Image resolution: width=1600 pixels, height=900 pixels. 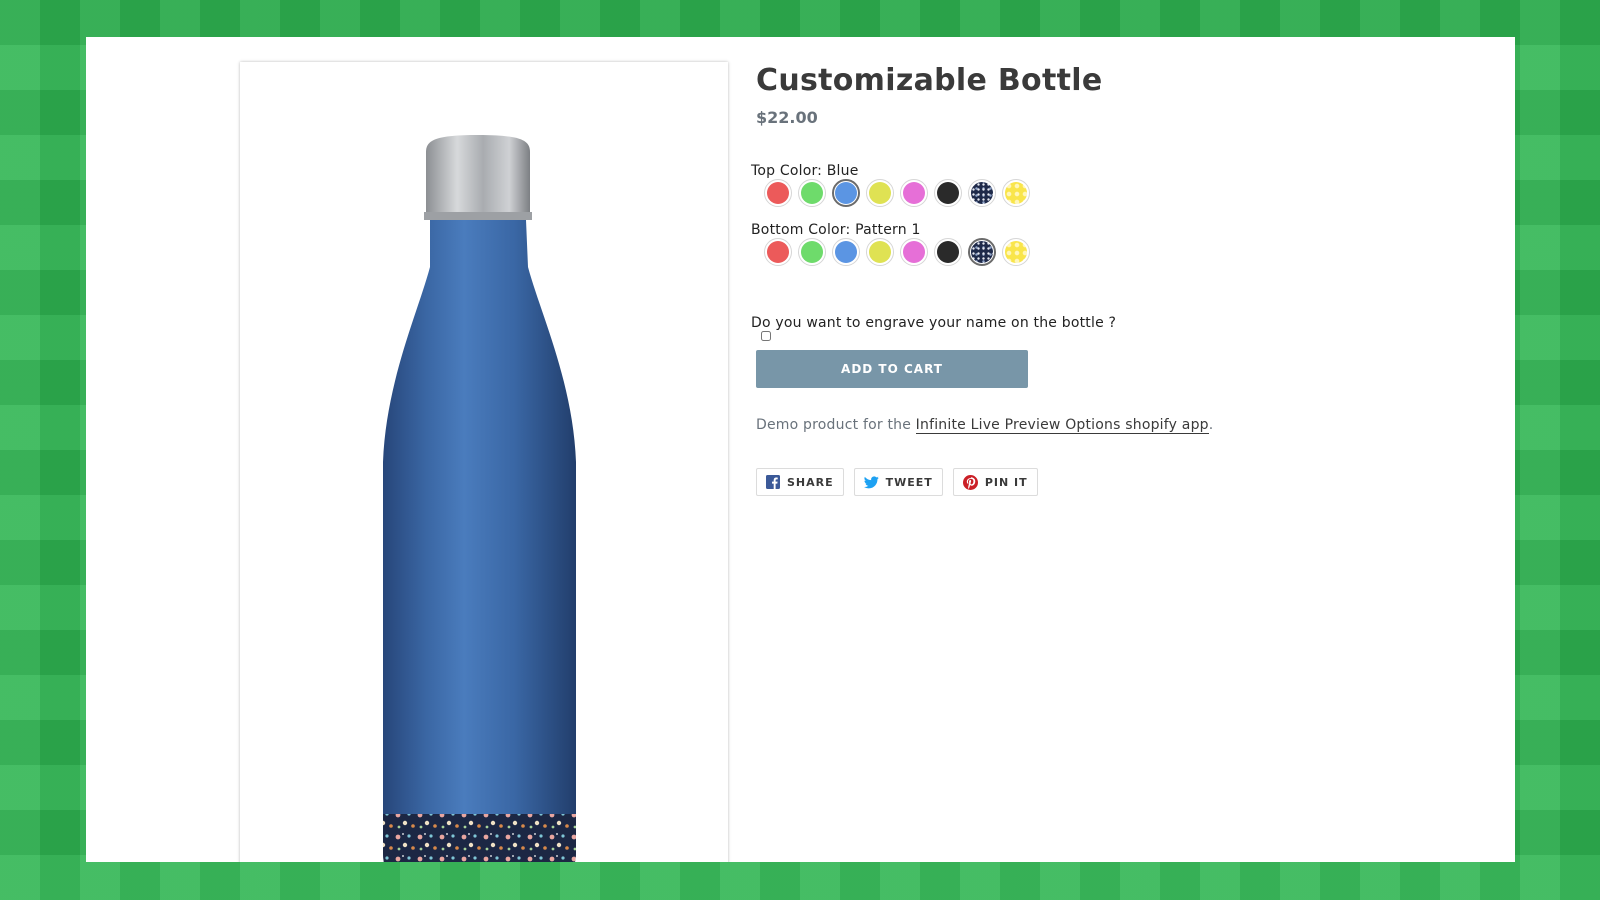 I want to click on facebook-icon, so click(x=773, y=482).